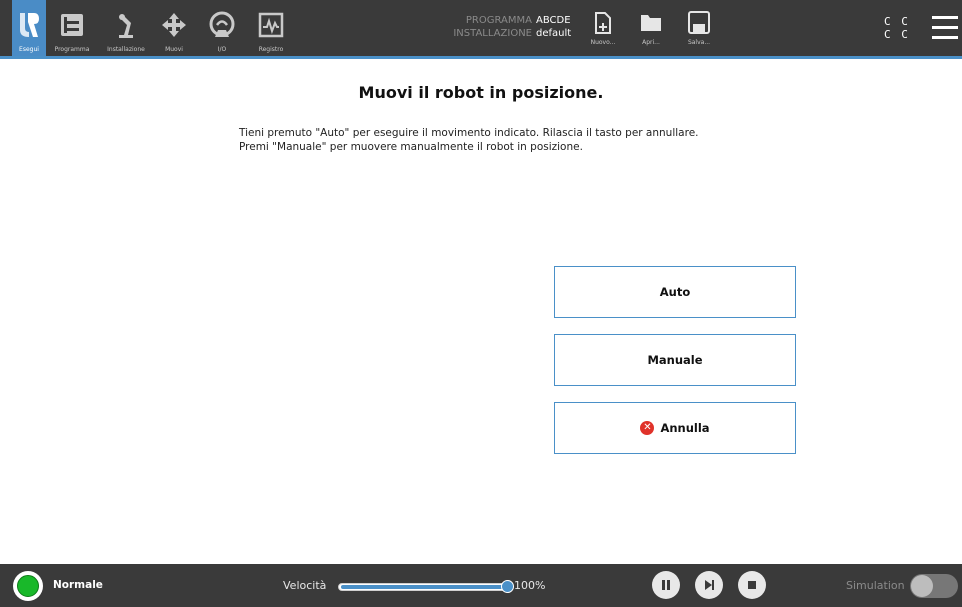 The height and width of the screenshot is (607, 962). I want to click on nav-programma-button: Programma, so click(72, 28).